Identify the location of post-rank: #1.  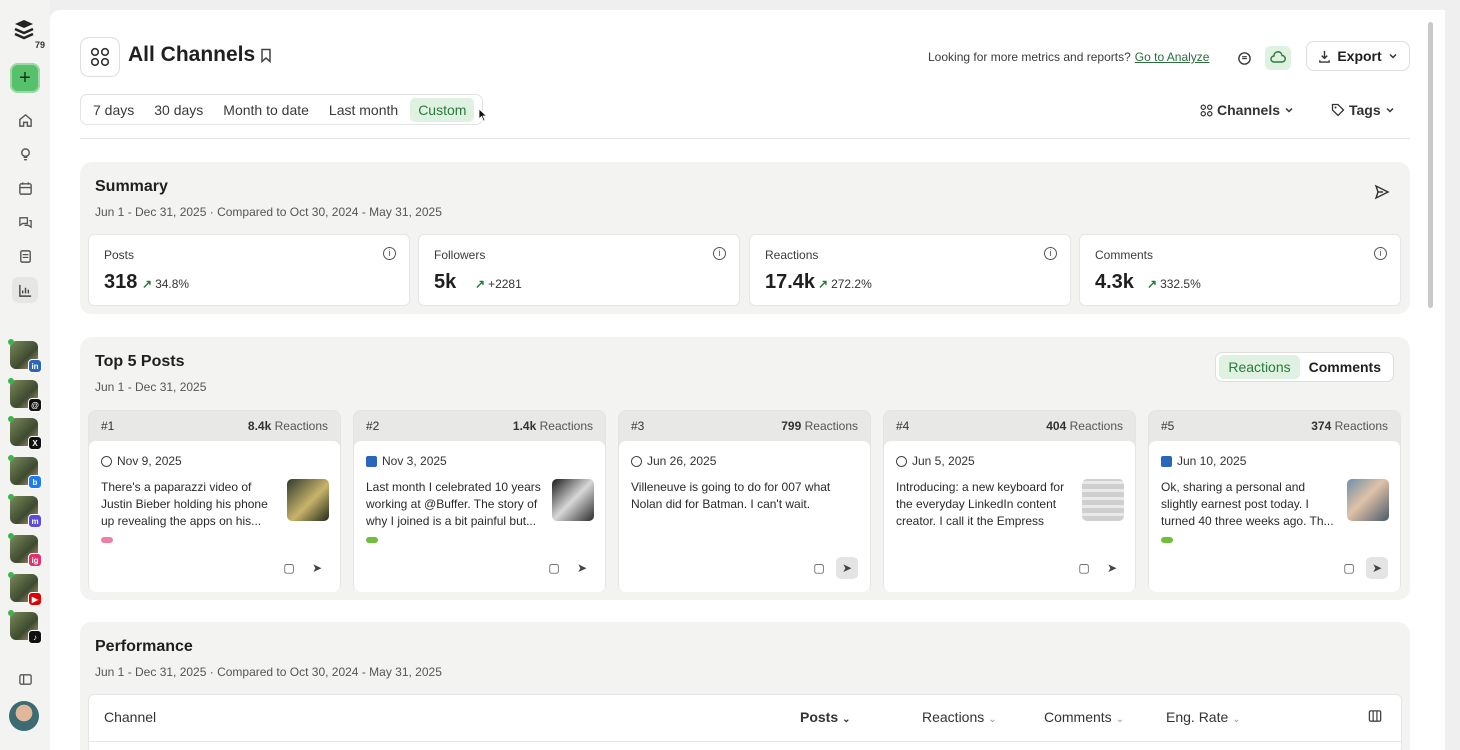
(108, 426).